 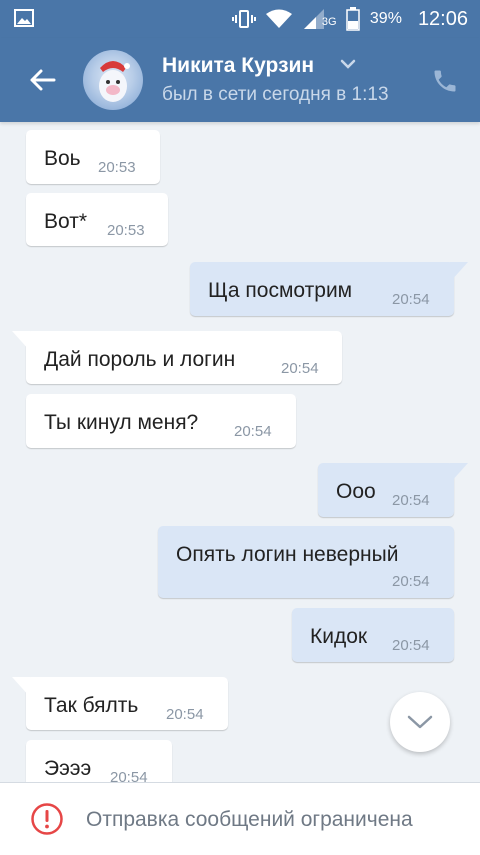 I want to click on message-bubble-outgoing: Опять логин неверный 20:54, so click(x=306, y=562).